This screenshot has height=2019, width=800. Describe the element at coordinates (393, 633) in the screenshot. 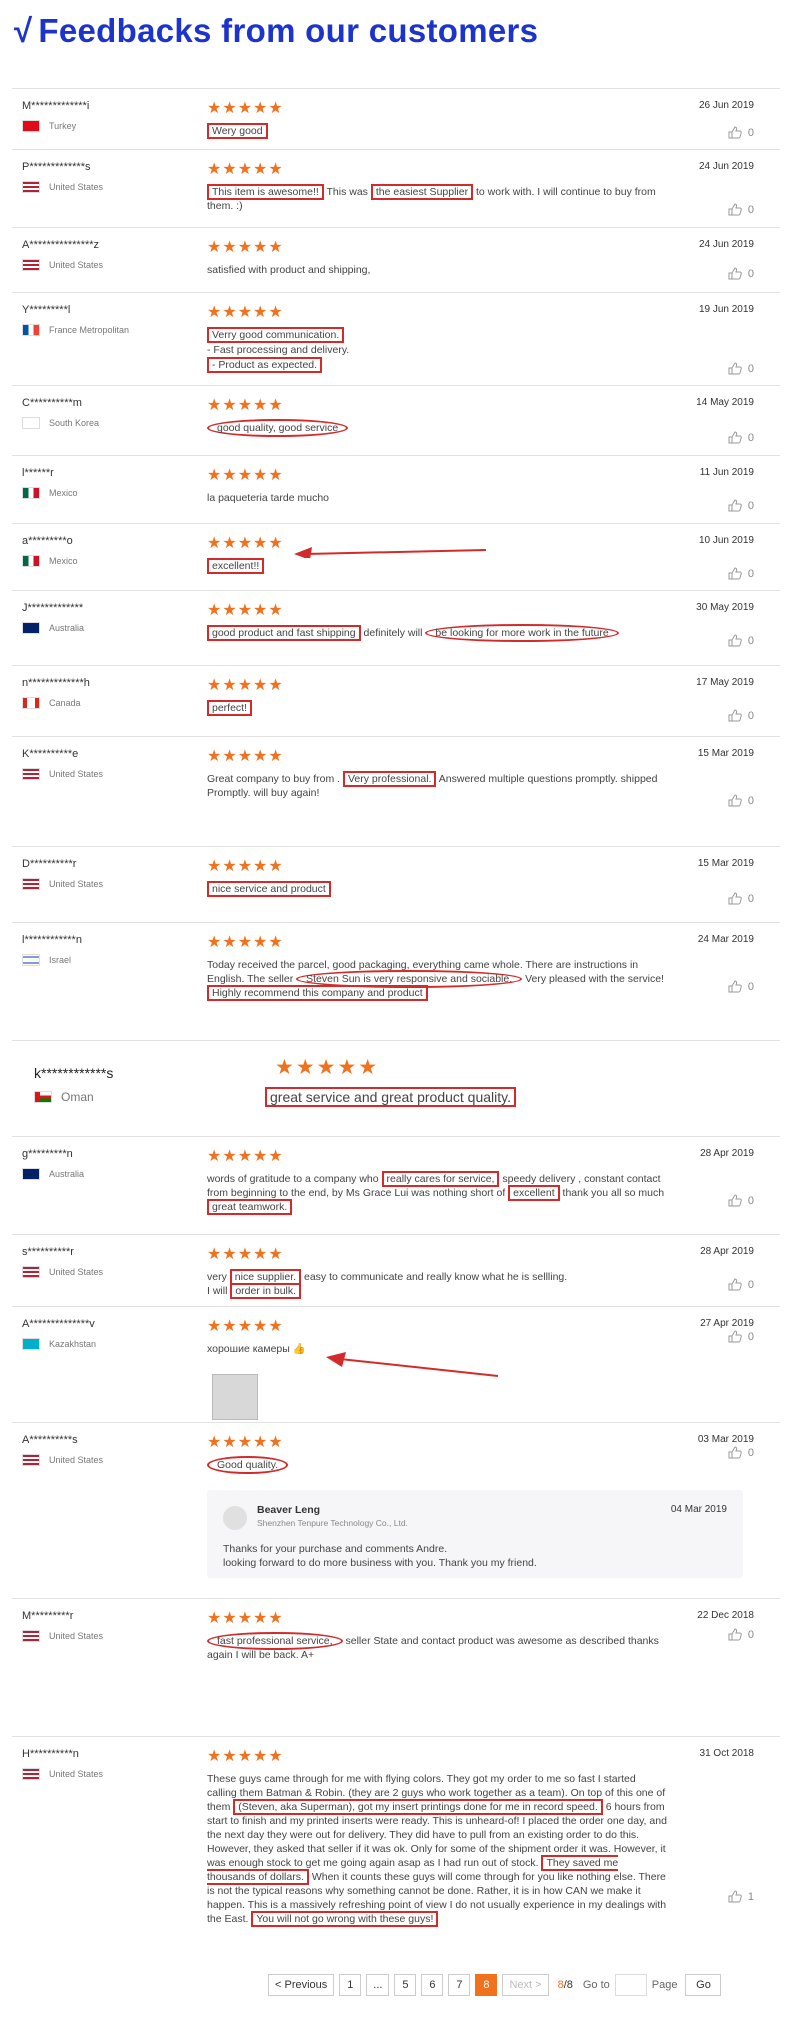

I see `review-text-part: definitely will` at that location.